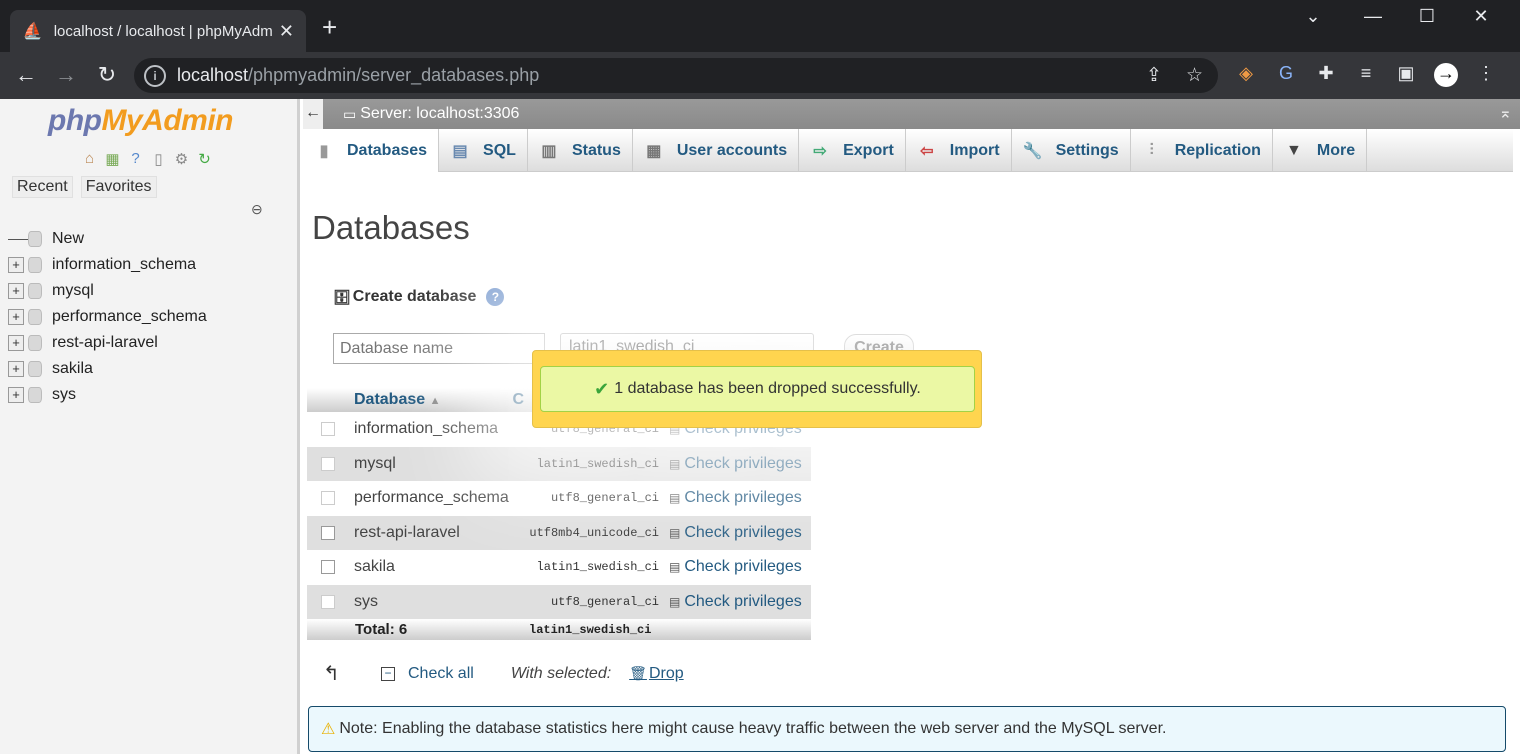 The width and height of the screenshot is (1520, 754). Describe the element at coordinates (1246, 75) in the screenshot. I see `color-picker-extension-icon: ◈` at that location.